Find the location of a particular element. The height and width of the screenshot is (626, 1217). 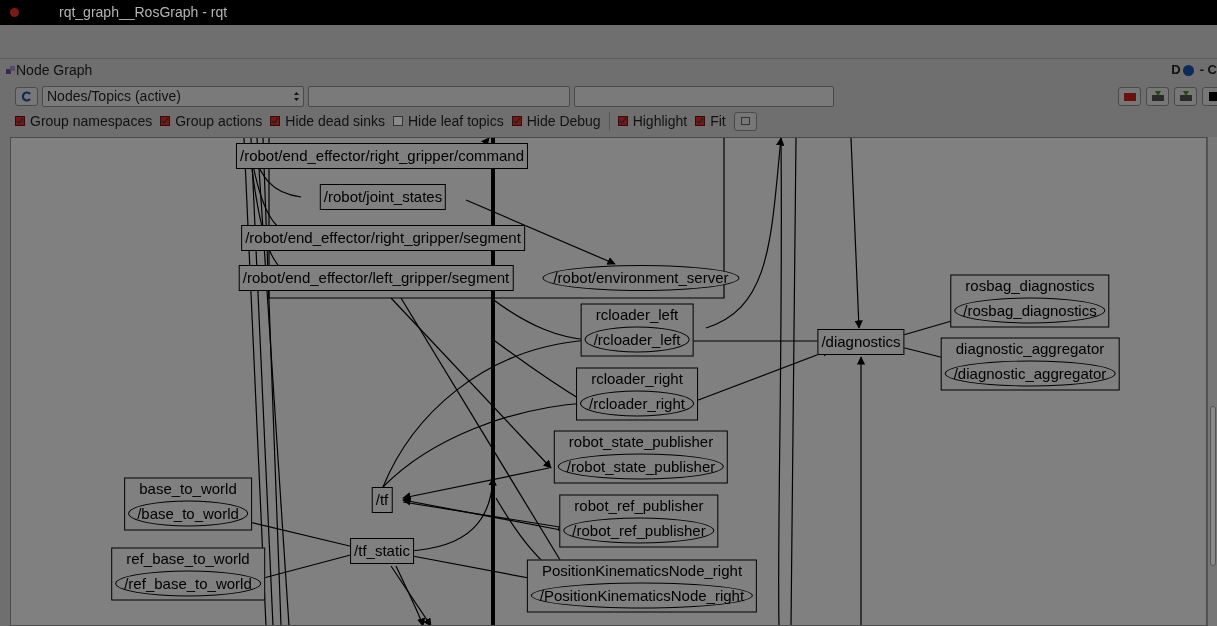

topic-node: /robot/end_effector/right_gripper/segment is located at coordinates (383, 238).